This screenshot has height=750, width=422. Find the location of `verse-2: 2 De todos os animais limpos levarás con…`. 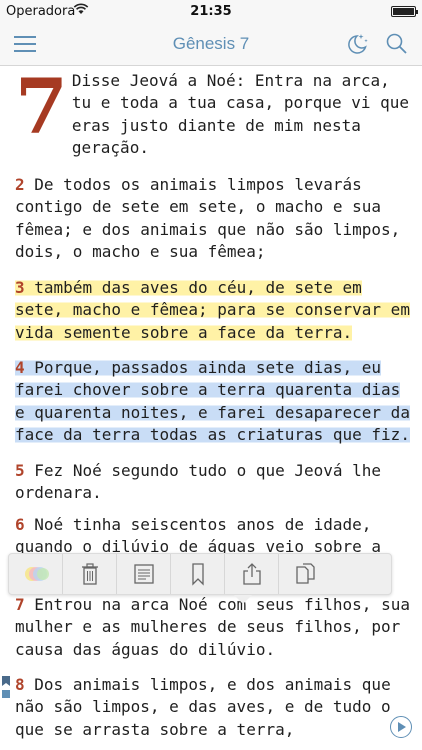

verse-2: 2 De todos os animais limpos levarás con… is located at coordinates (212, 219).